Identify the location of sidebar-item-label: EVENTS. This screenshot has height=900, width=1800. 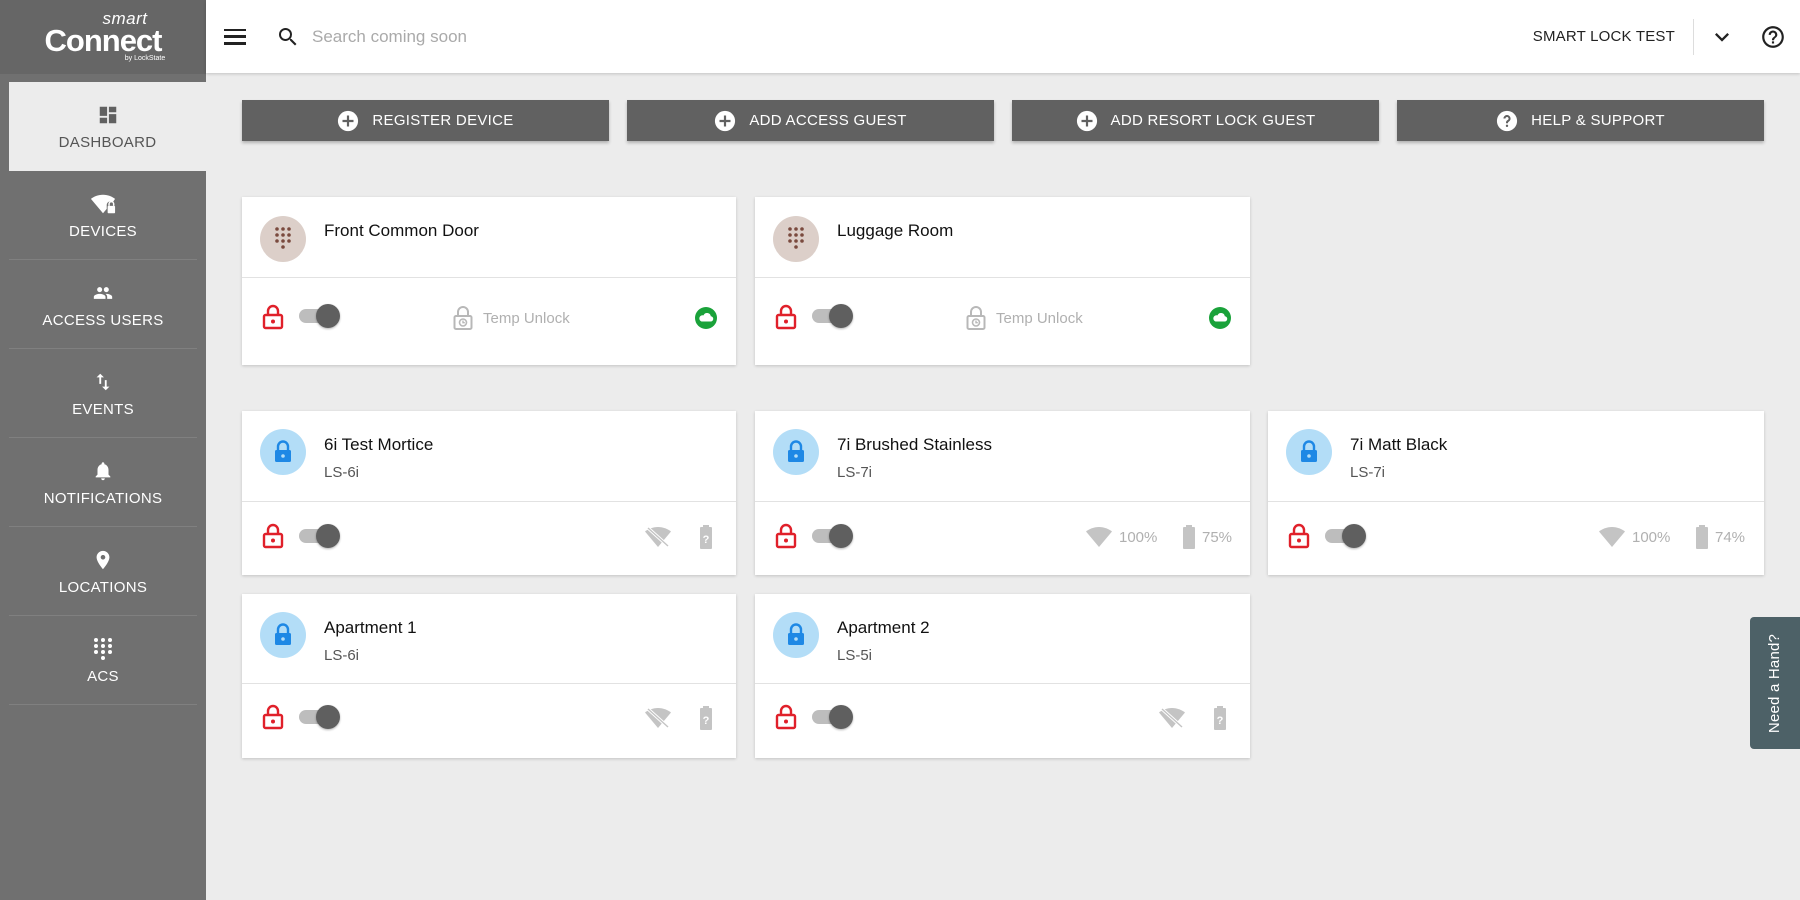
(103, 409).